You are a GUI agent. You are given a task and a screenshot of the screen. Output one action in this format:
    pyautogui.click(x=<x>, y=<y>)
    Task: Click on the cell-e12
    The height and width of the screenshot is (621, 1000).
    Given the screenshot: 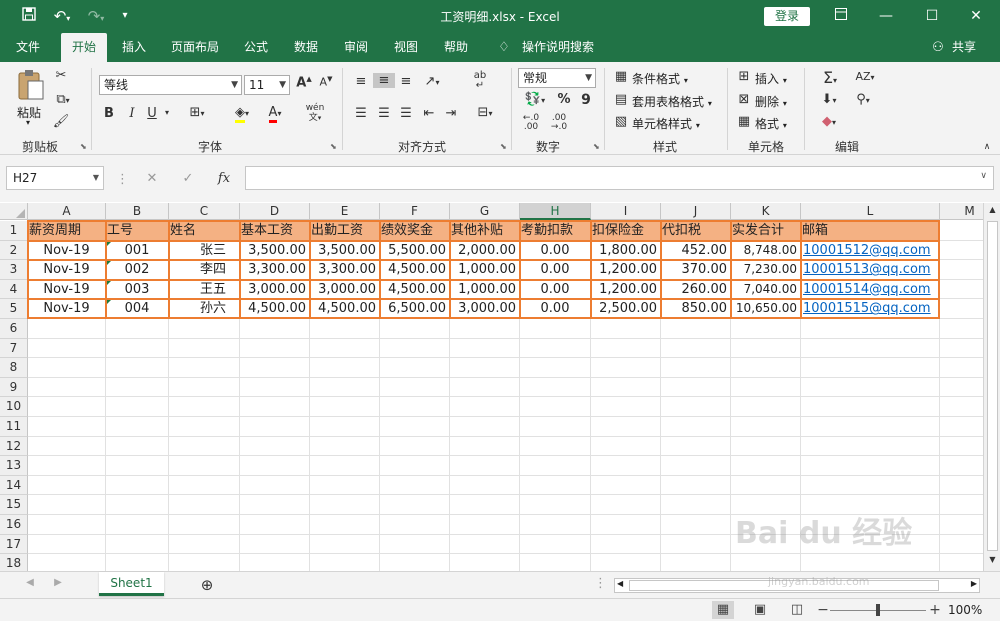 What is the action you would take?
    pyautogui.click(x=345, y=446)
    